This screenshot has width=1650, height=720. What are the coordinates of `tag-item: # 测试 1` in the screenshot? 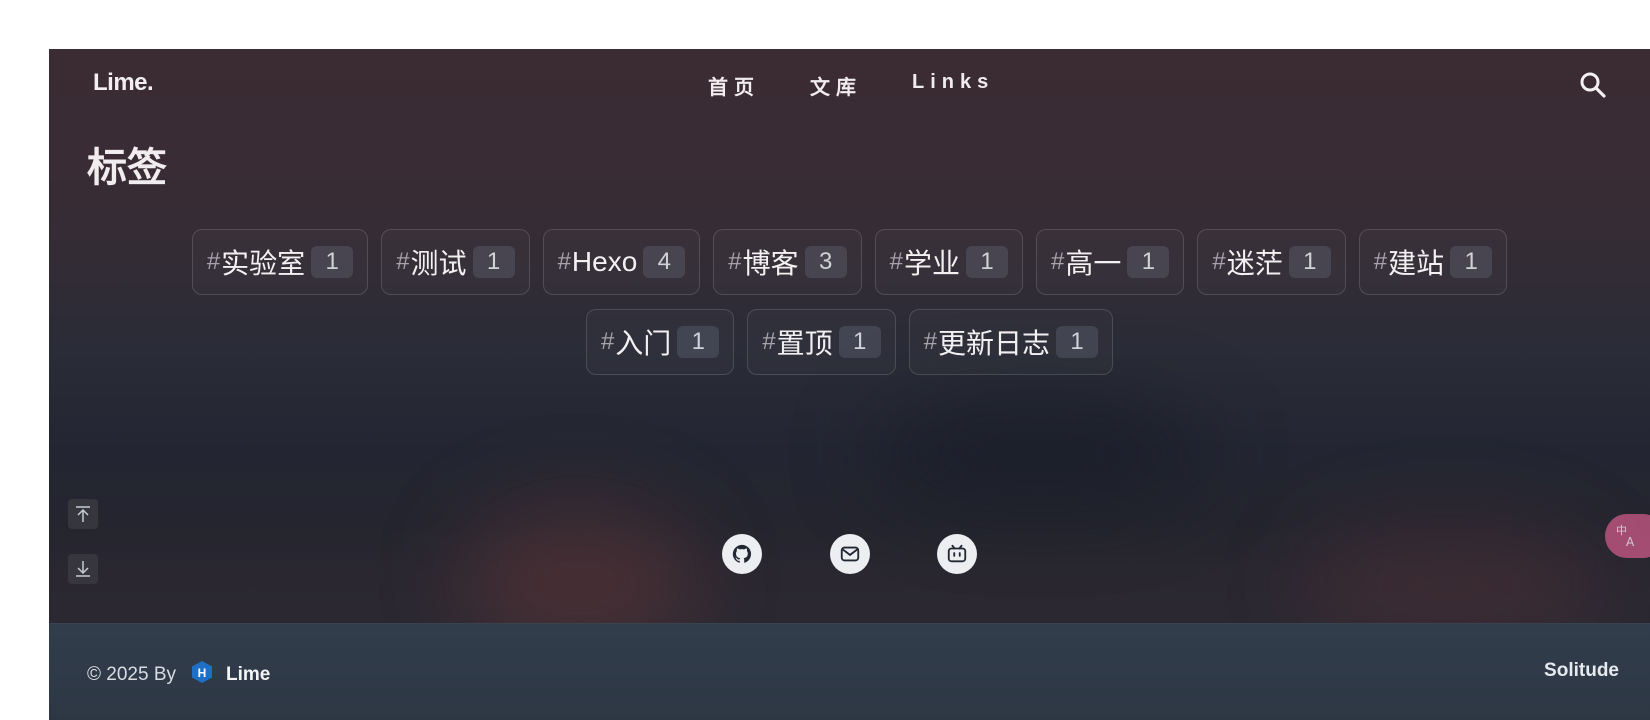 It's located at (455, 262).